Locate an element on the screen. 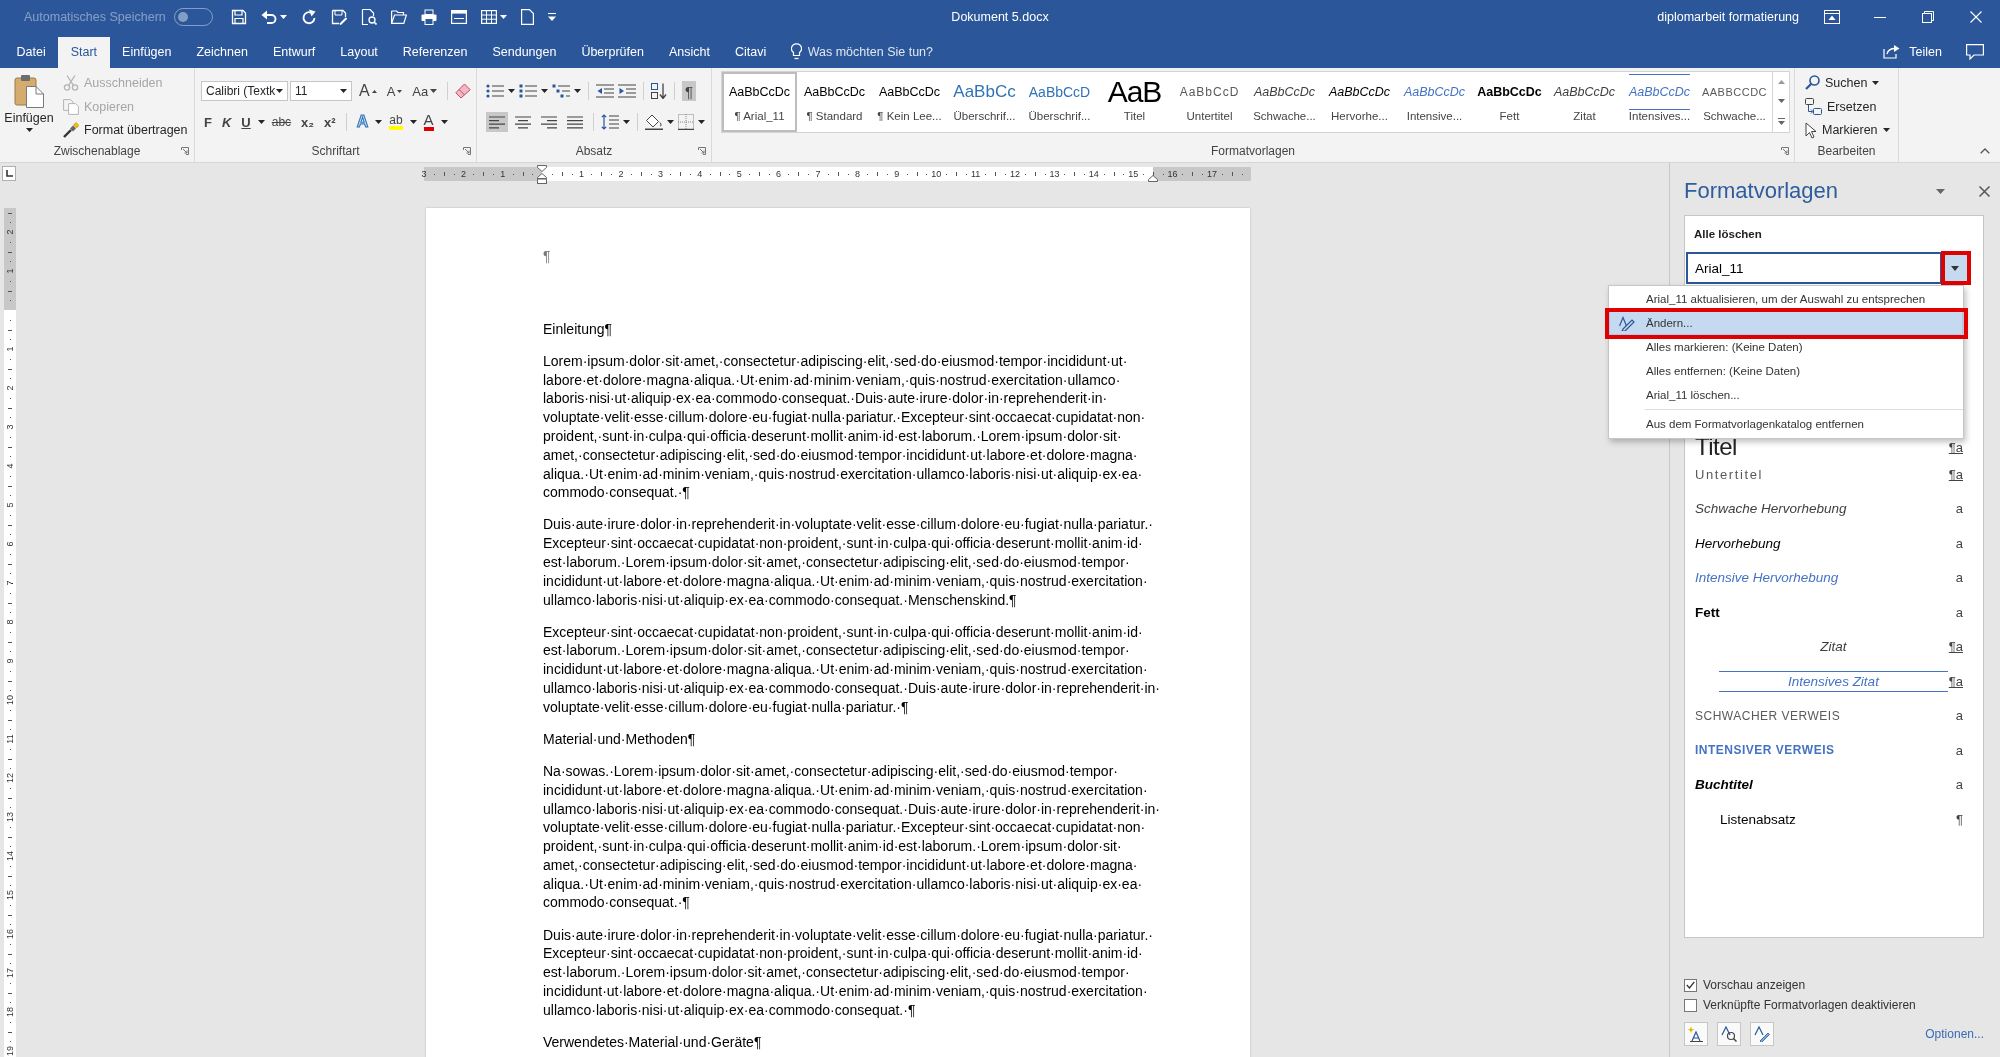 The image size is (2000, 1057). text-format-button: x₂ is located at coordinates (308, 122).